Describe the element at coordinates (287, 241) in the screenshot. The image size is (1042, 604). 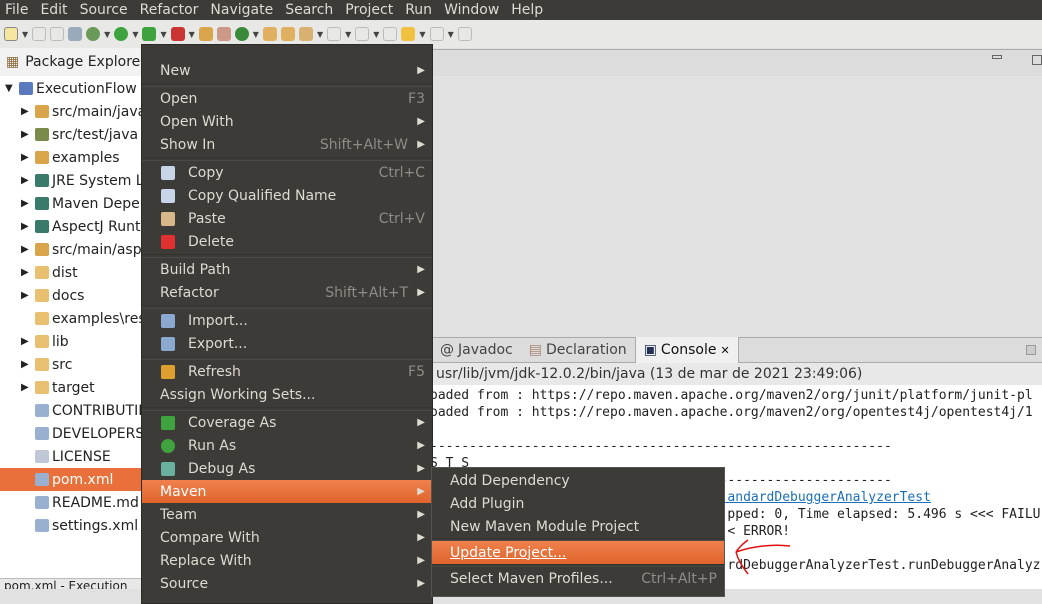
I see `menu-item-delete: Delete` at that location.